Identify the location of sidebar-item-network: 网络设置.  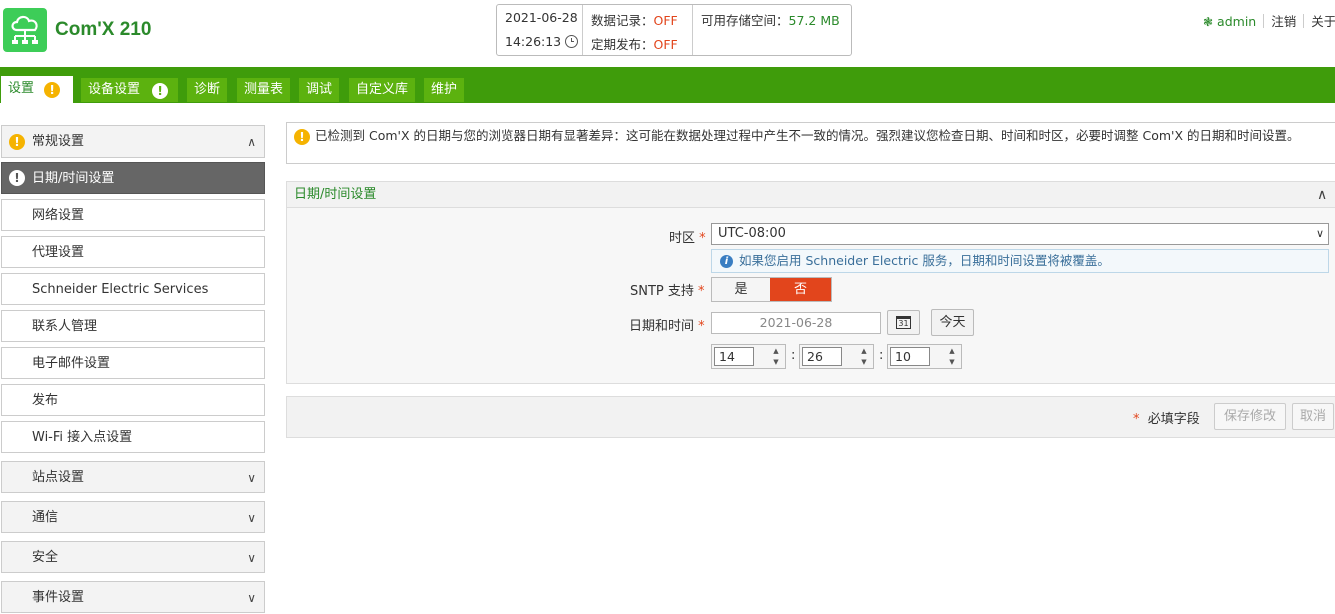
(133, 215).